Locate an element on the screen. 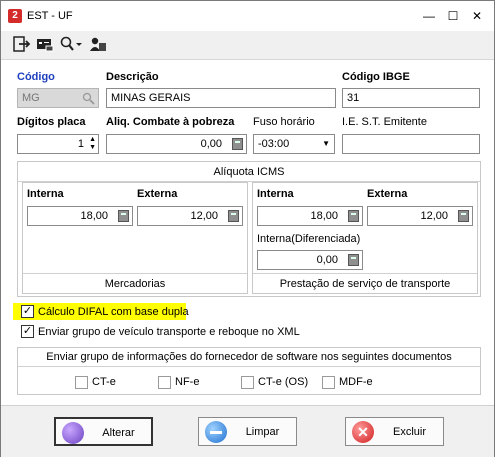 This screenshot has width=495, height=457. merc-externa-input: 12,00 is located at coordinates (190, 216).